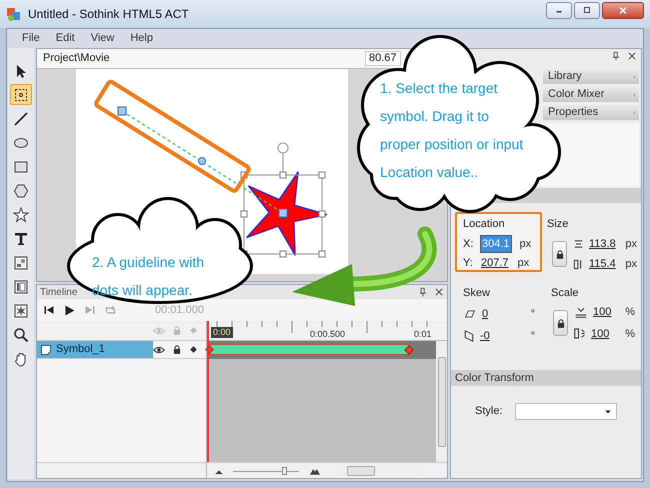 The width and height of the screenshot is (650, 488). I want to click on group-title: Location, so click(484, 224).